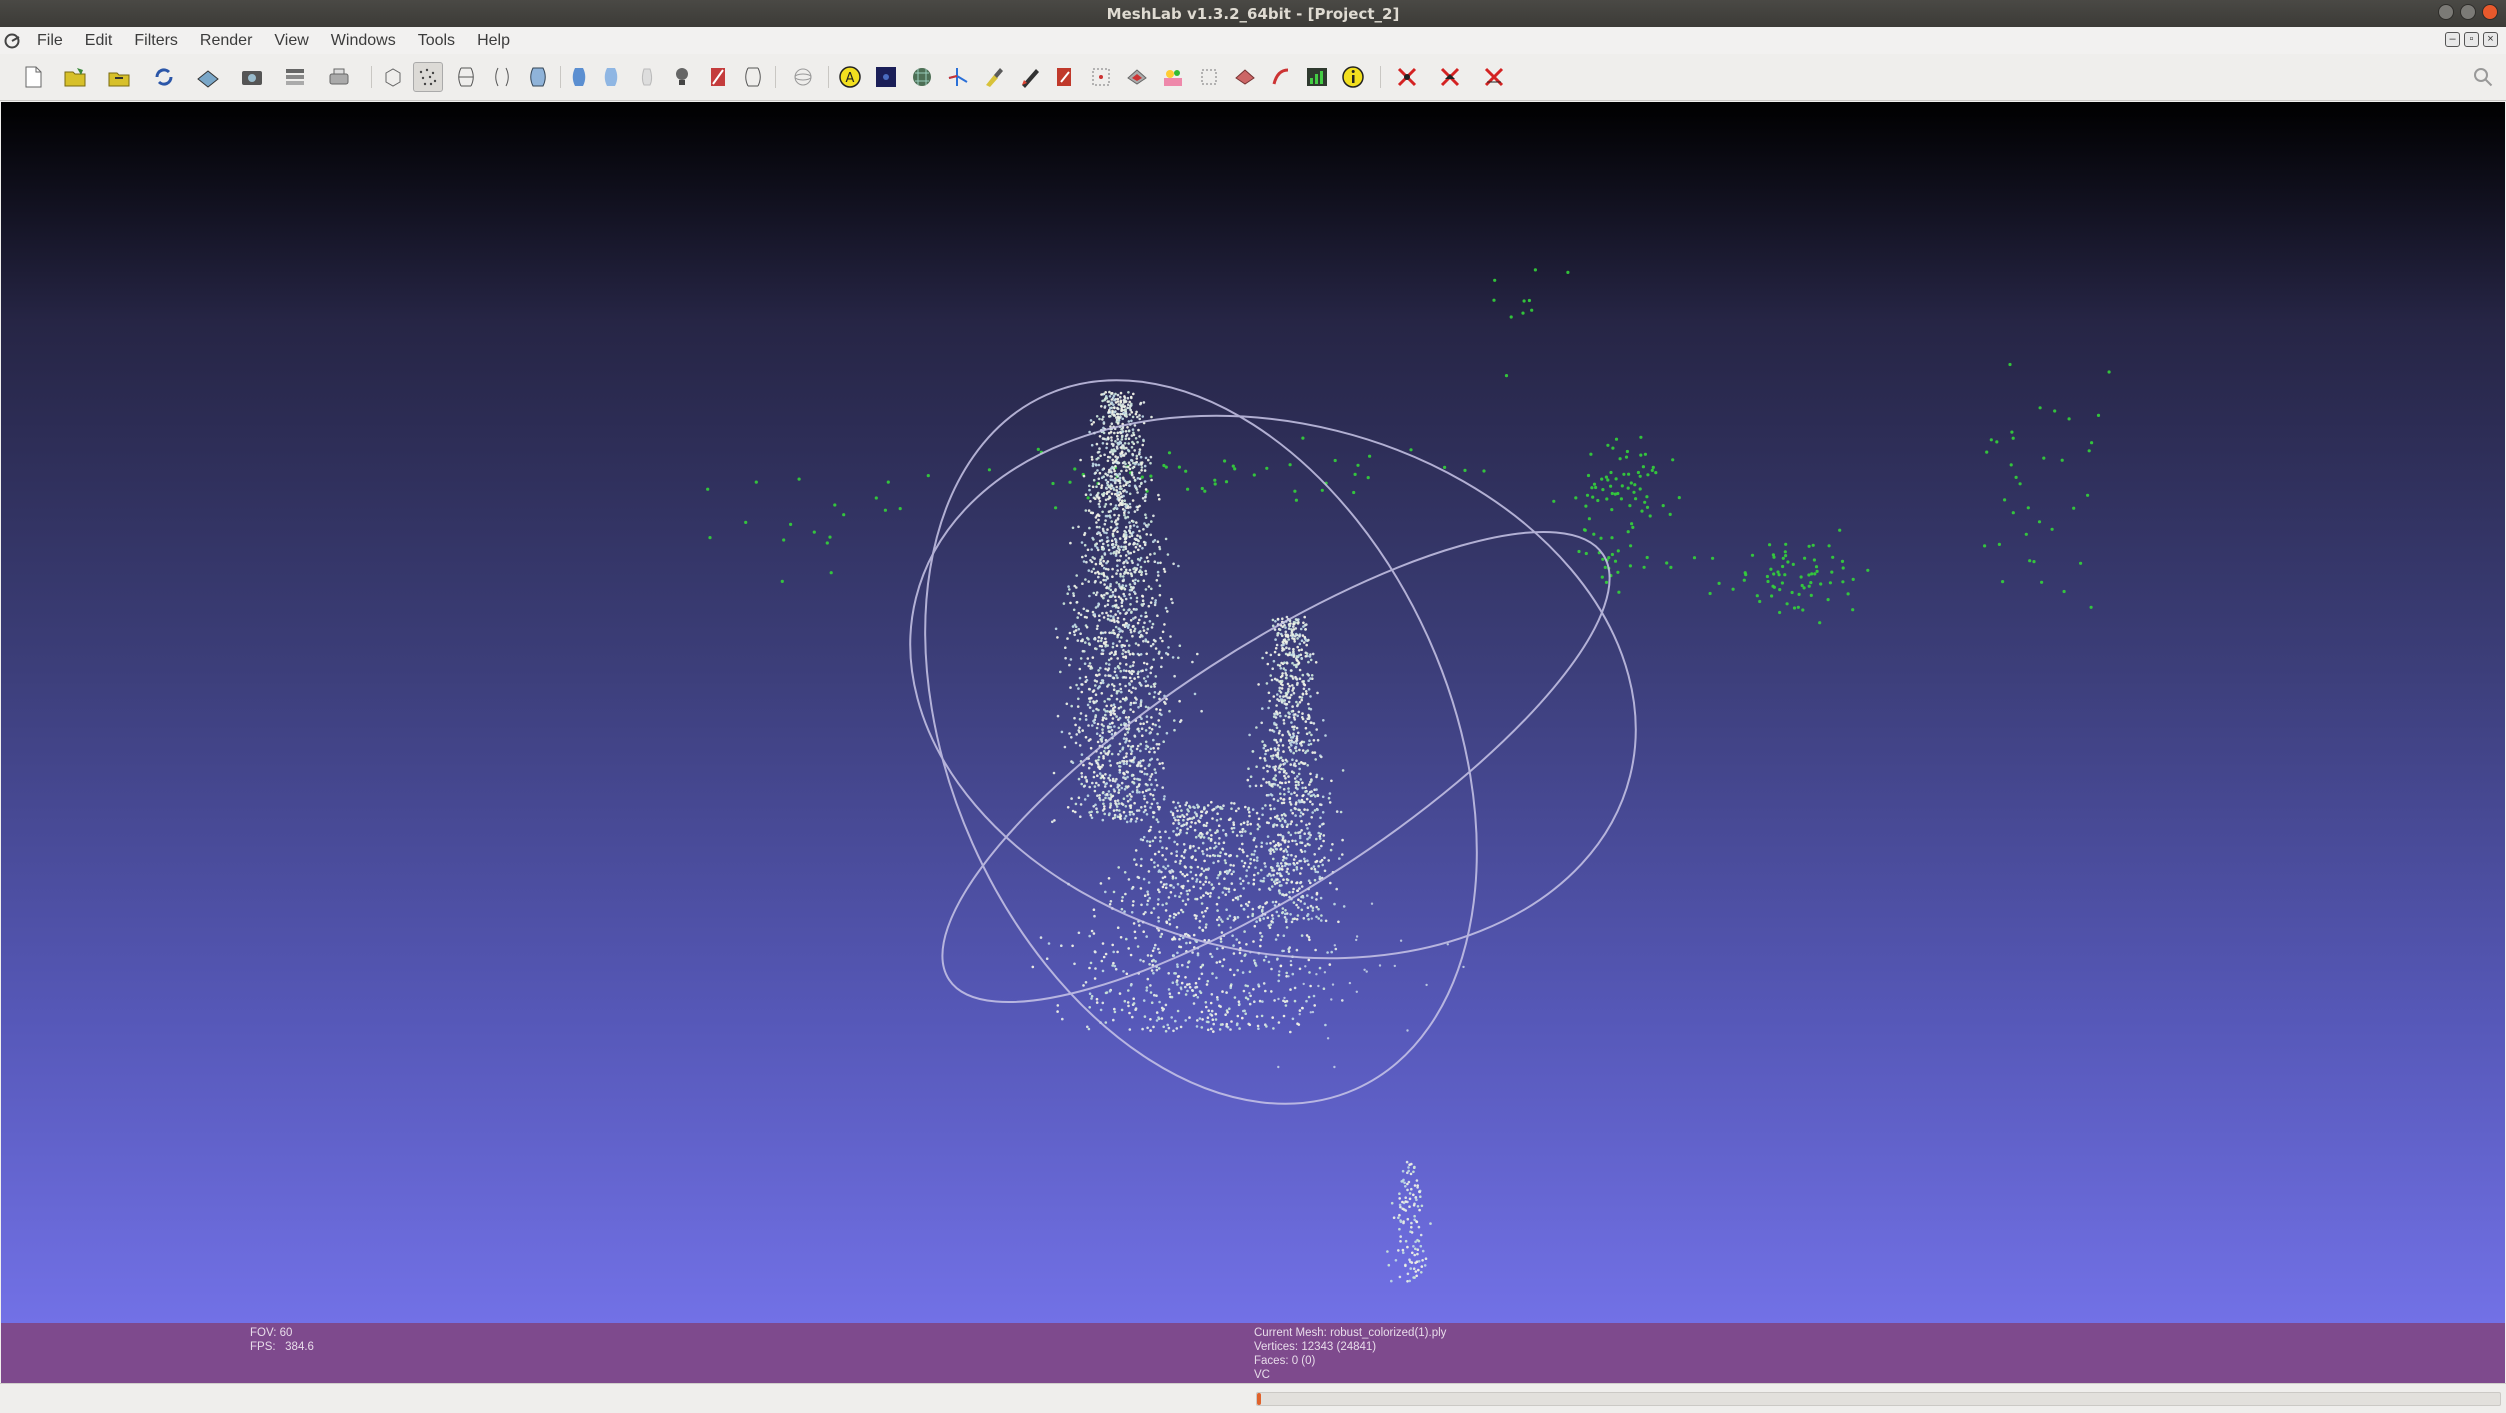 The width and height of the screenshot is (2506, 1413). I want to click on maximize-button, so click(2468, 12).